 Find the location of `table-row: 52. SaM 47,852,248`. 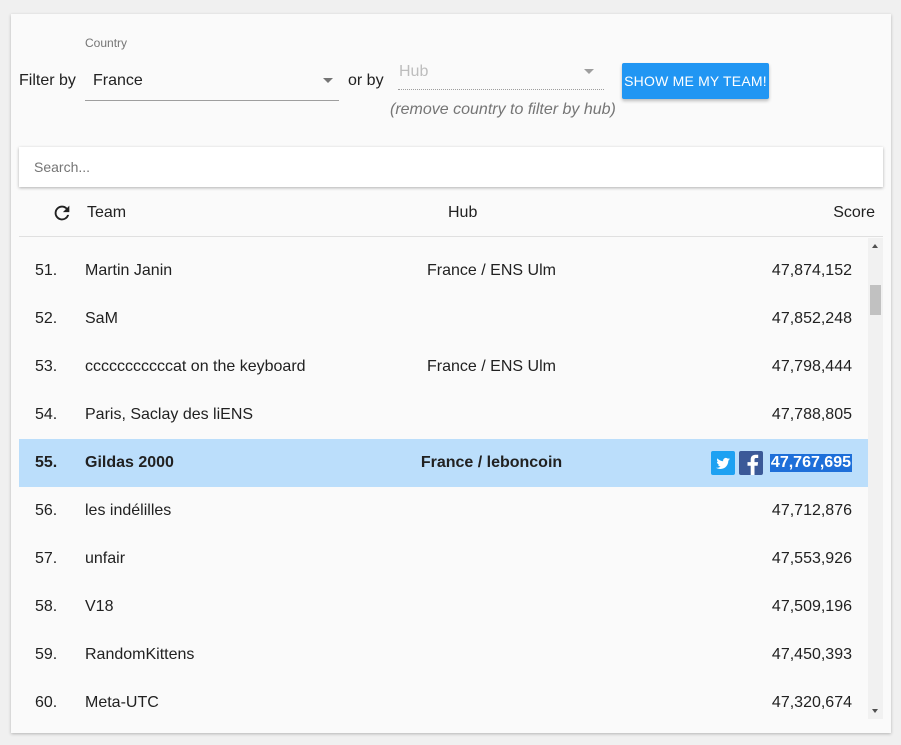

table-row: 52. SaM 47,852,248 is located at coordinates (443, 319).